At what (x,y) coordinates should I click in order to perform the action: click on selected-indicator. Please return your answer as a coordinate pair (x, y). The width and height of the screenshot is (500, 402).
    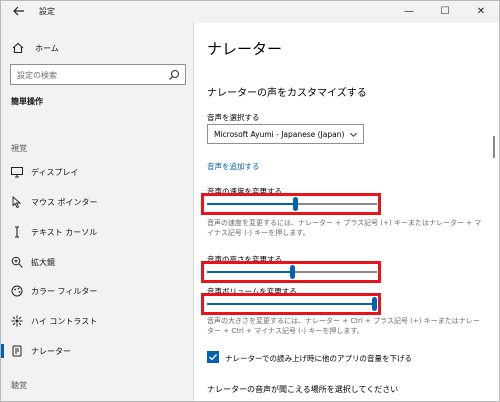
    Looking at the image, I should click on (2, 351).